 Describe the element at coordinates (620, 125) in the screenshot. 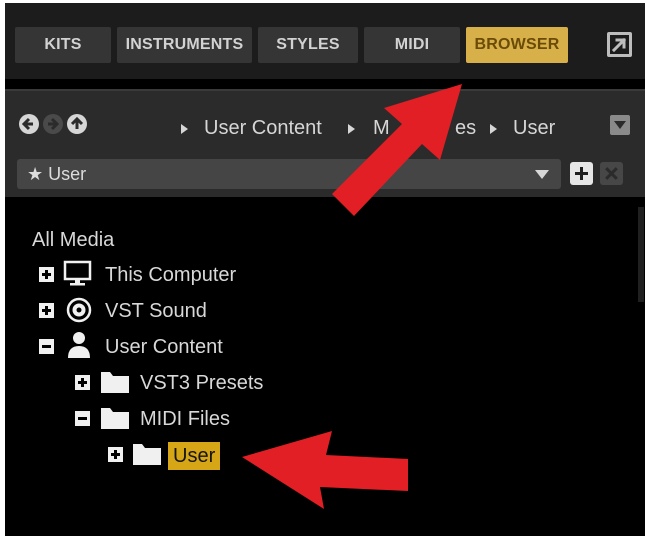

I see `dropdown-menu-icon` at that location.